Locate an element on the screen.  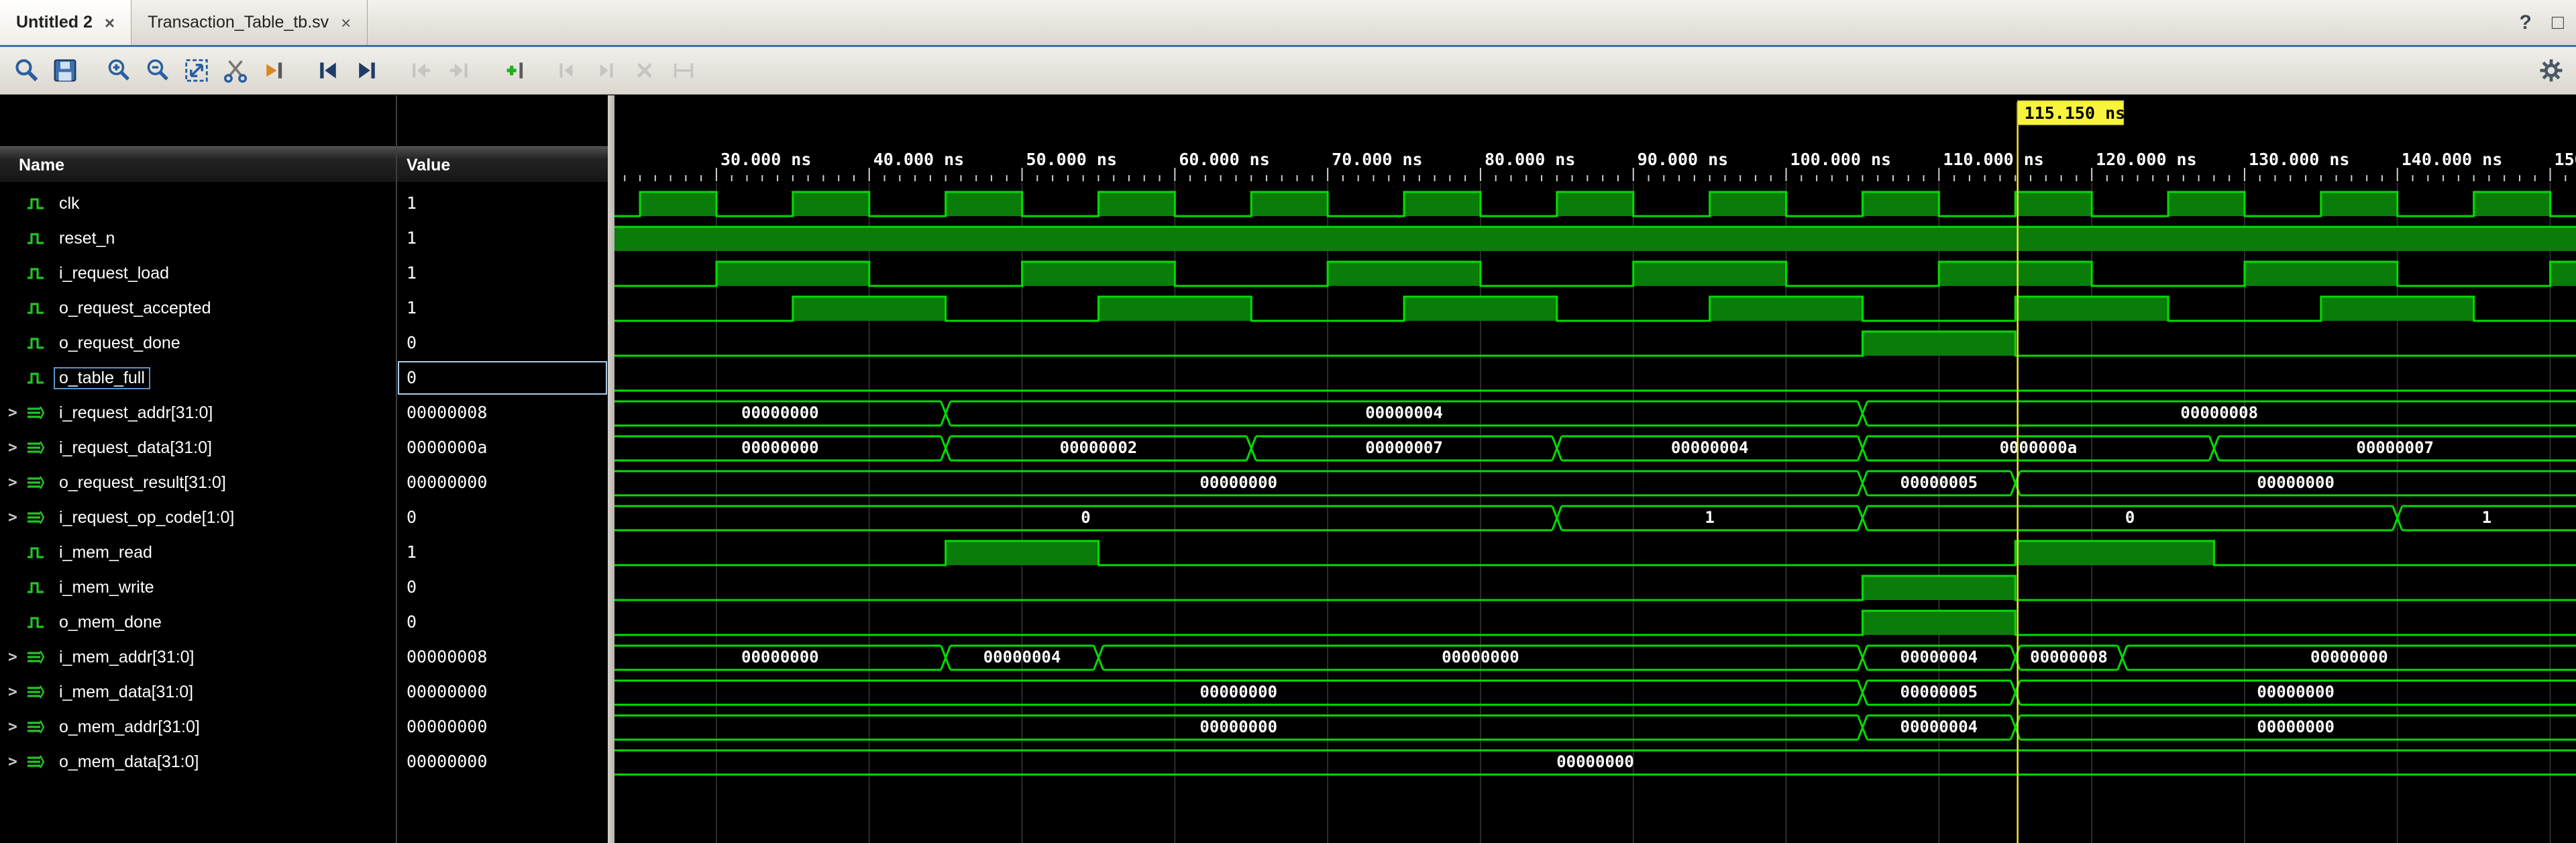
values-header: Value is located at coordinates (502, 165).